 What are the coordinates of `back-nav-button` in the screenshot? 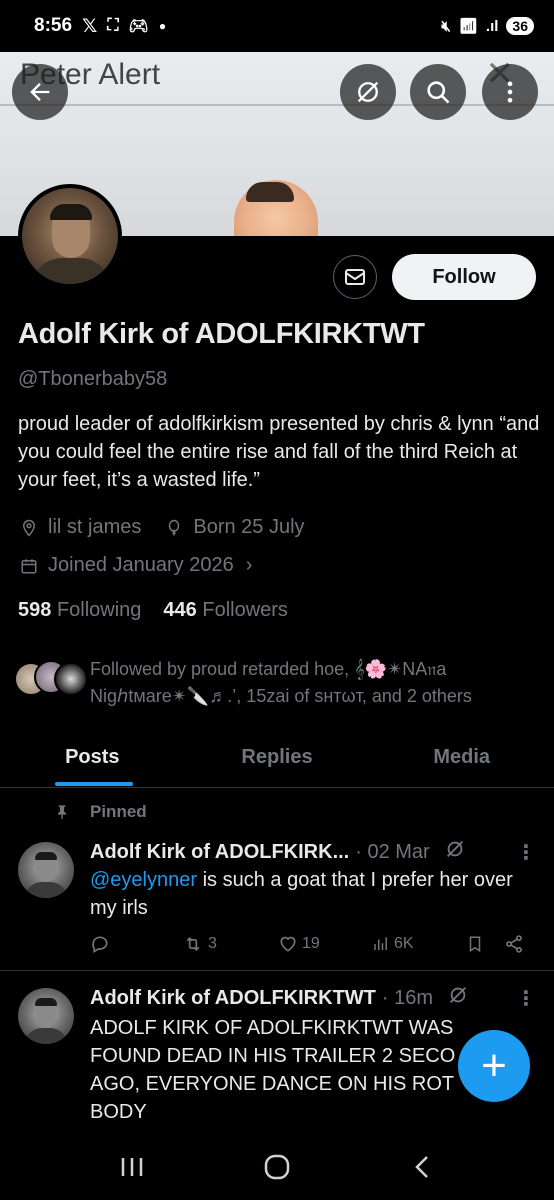 It's located at (422, 1167).